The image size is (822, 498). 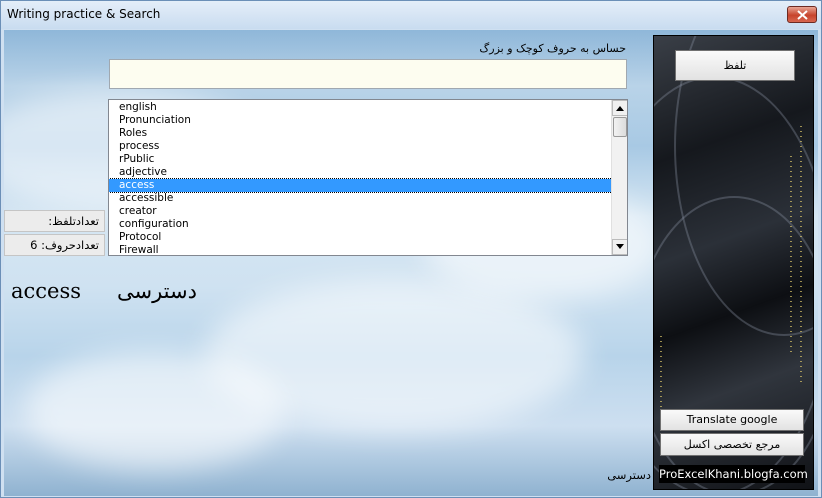 I want to click on list-item: accessible, so click(x=360, y=198).